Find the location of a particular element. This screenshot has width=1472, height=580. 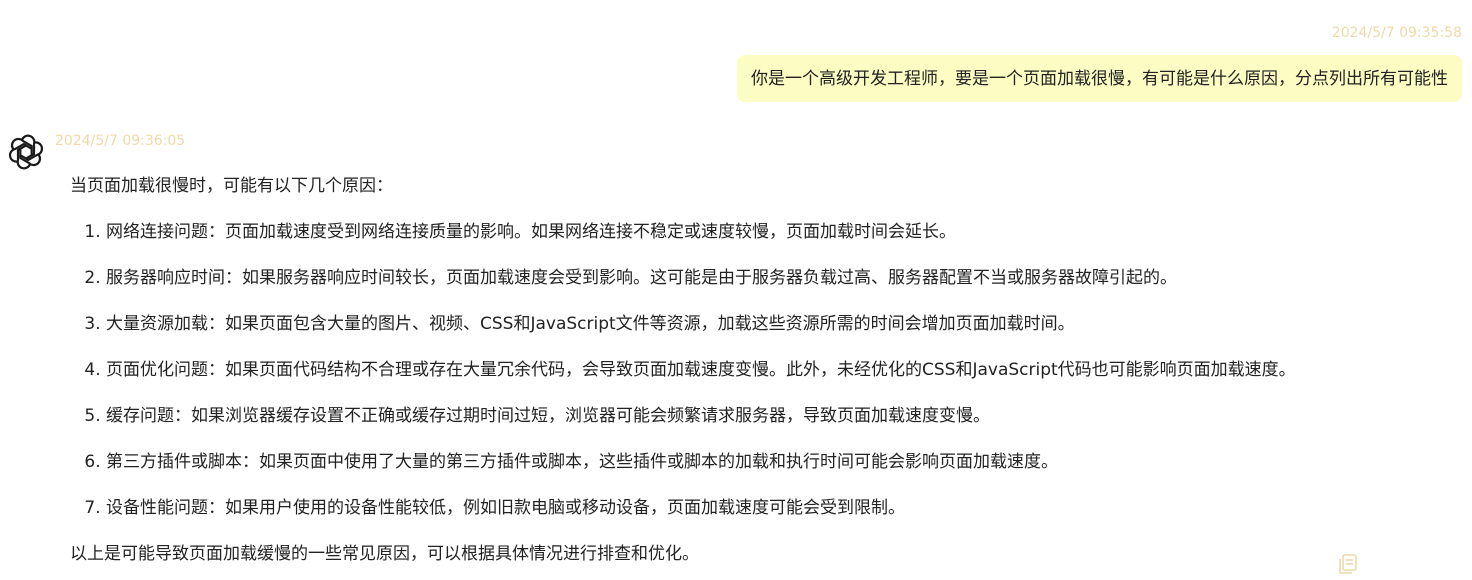

reply-outro: 以上是可能导致页面加载缓慢的一些常见原因，可以根据具体情况进行排查和优化。 is located at coordinates (384, 554).